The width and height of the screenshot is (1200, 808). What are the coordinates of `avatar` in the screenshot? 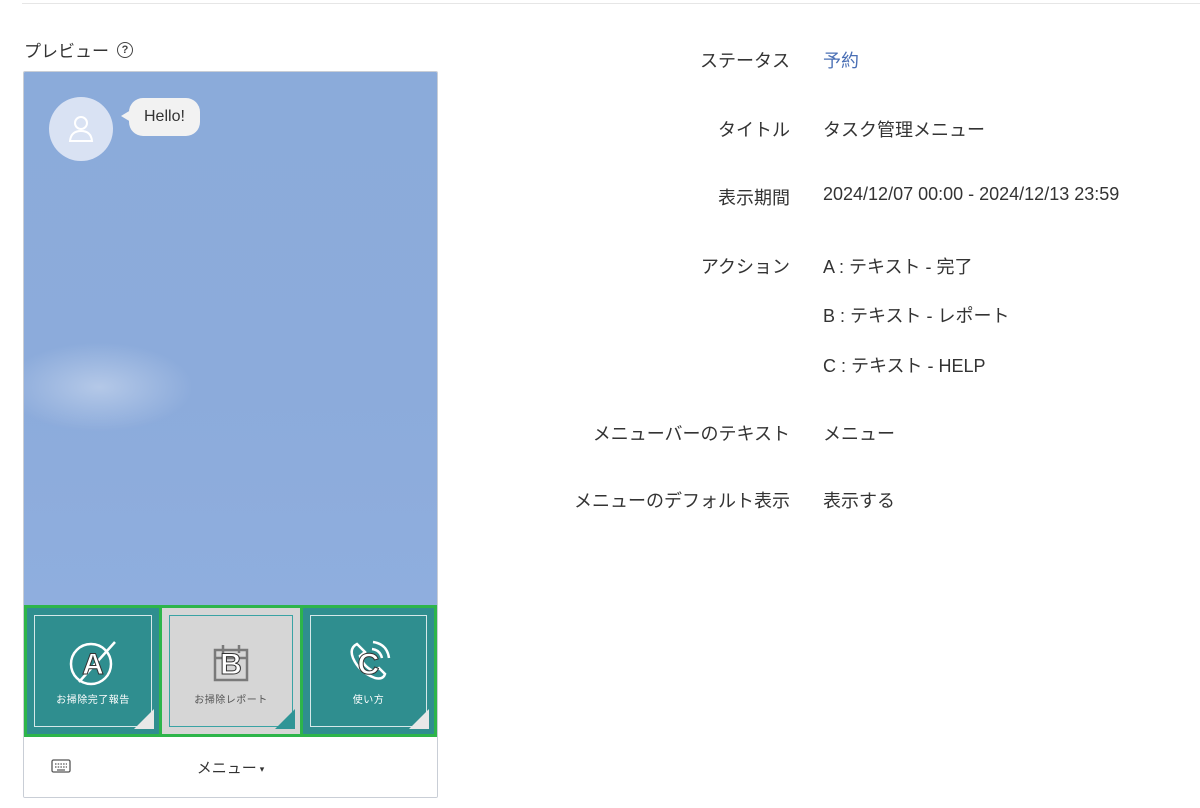 It's located at (81, 129).